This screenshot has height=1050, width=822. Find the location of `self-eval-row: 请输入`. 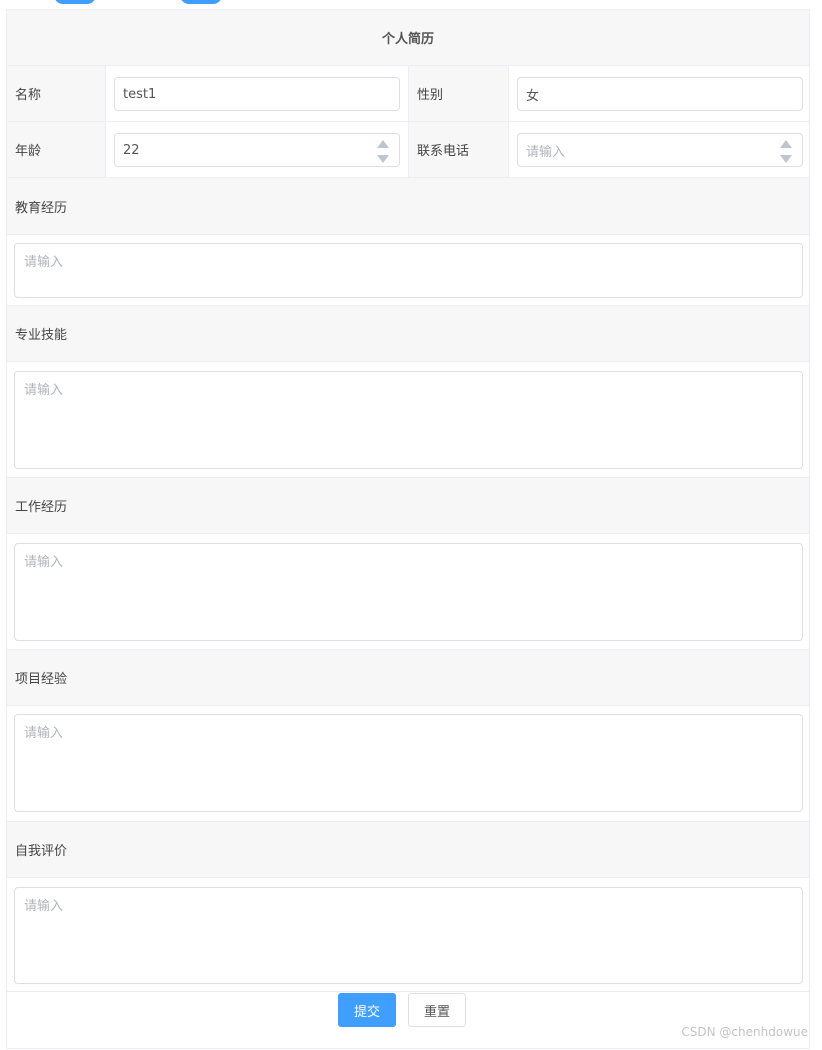

self-eval-row: 请输入 is located at coordinates (408, 935).